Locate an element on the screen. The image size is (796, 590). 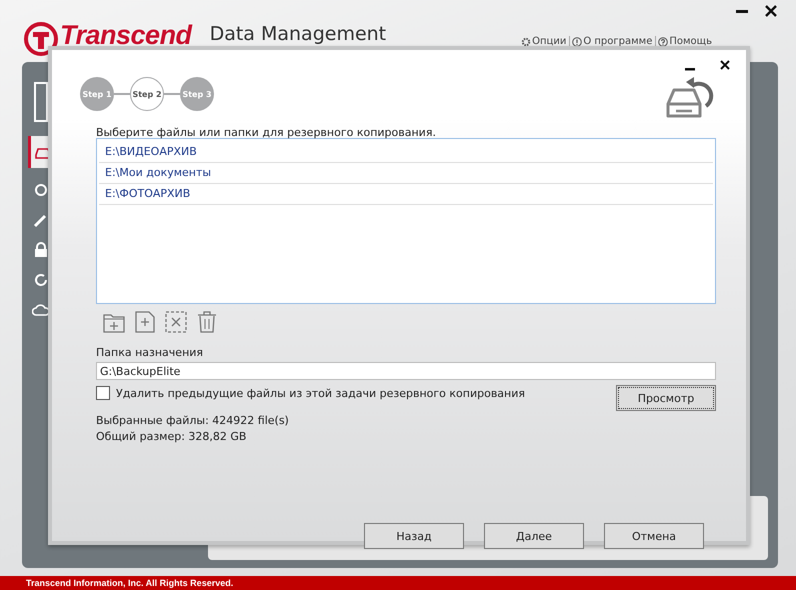
selected-files-text: Выбранные файлы: 424922 file(s) is located at coordinates (193, 421).